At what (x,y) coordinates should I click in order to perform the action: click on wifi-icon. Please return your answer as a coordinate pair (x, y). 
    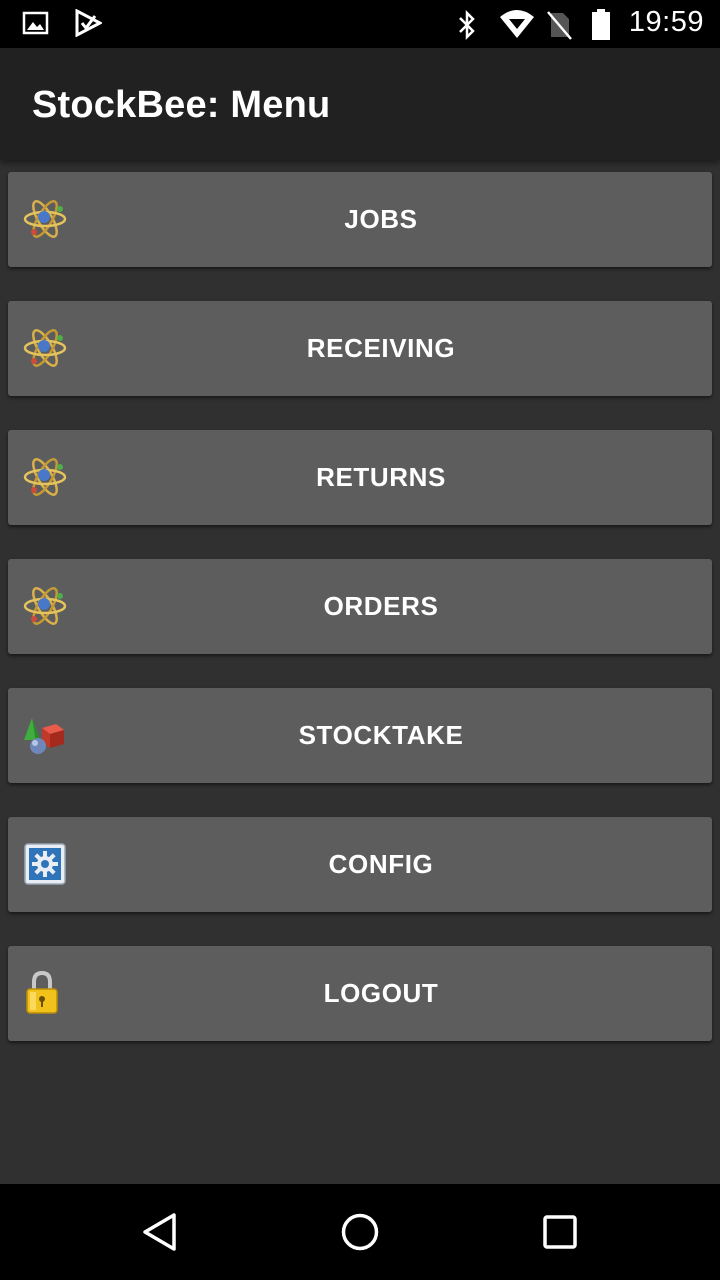
    Looking at the image, I should click on (516, 23).